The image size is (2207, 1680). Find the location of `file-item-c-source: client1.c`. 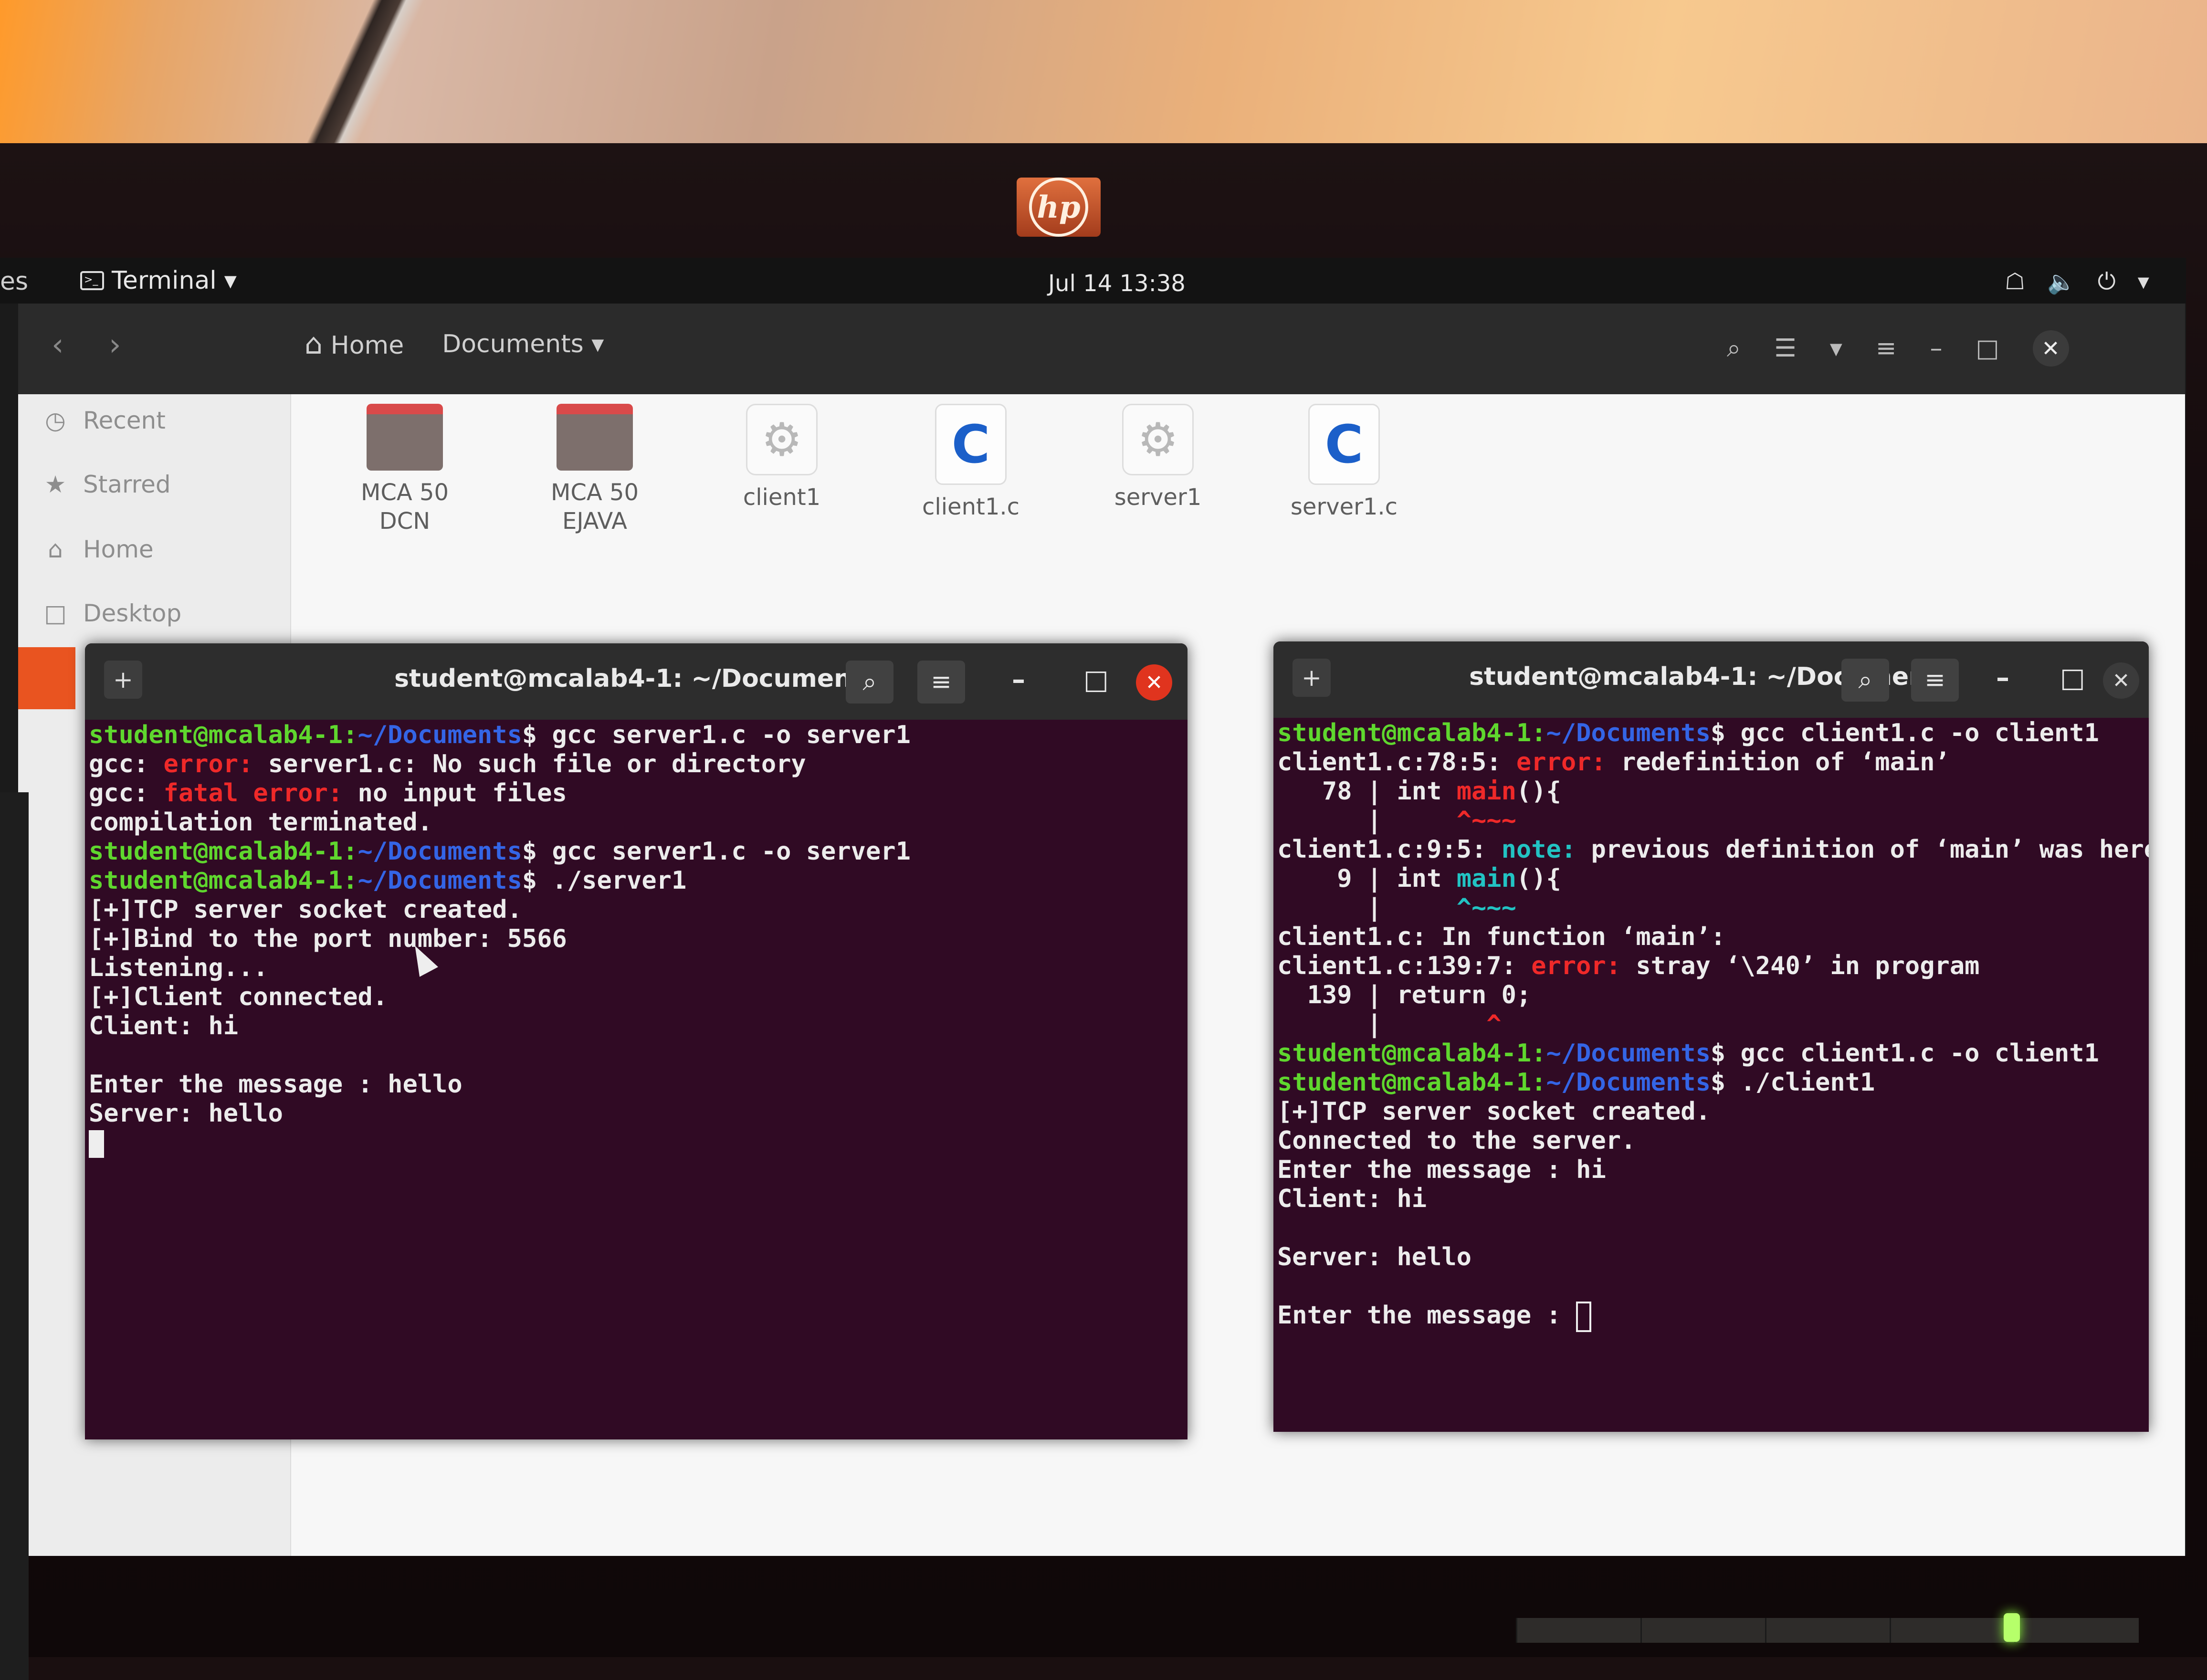

file-item-c-source: client1.c is located at coordinates (970, 463).